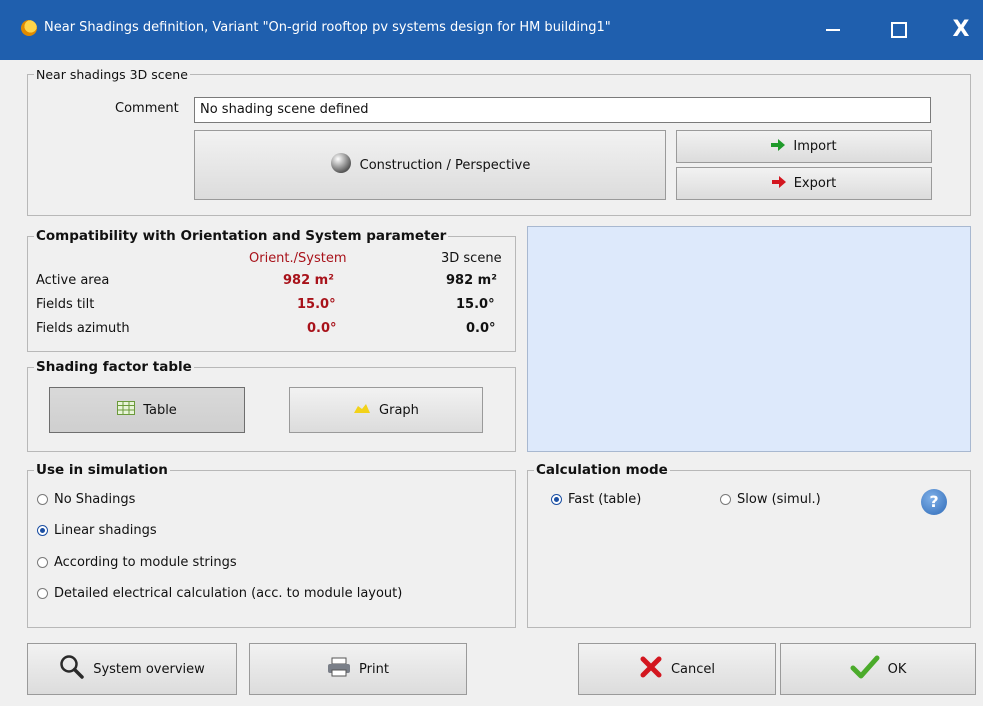 The width and height of the screenshot is (983, 706). I want to click on option-module-strings: According to module strings, so click(137, 562).